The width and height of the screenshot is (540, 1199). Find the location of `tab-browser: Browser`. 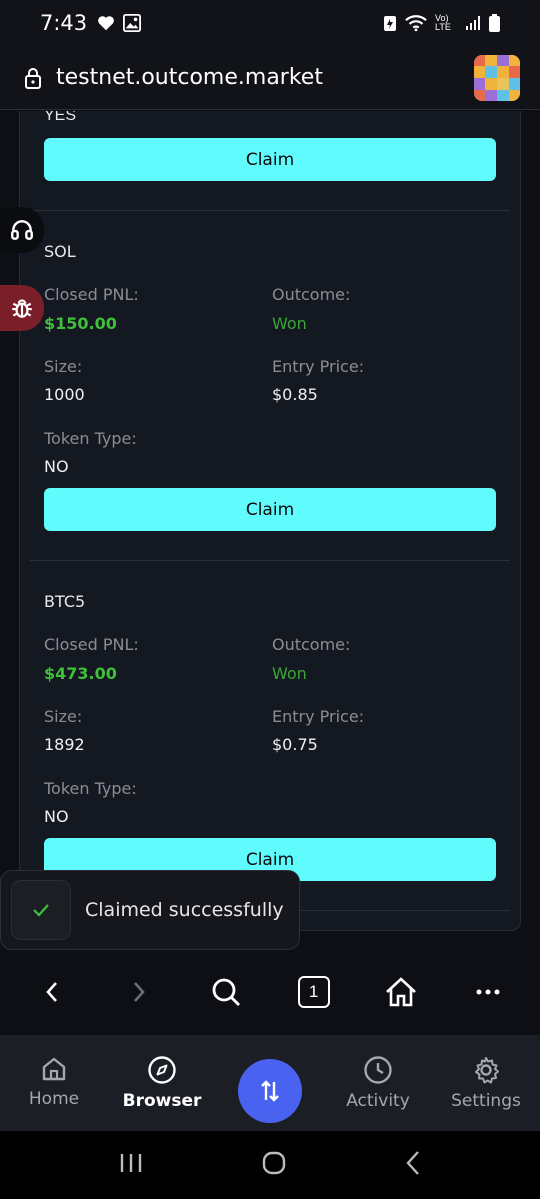

tab-browser: Browser is located at coordinates (162, 1083).